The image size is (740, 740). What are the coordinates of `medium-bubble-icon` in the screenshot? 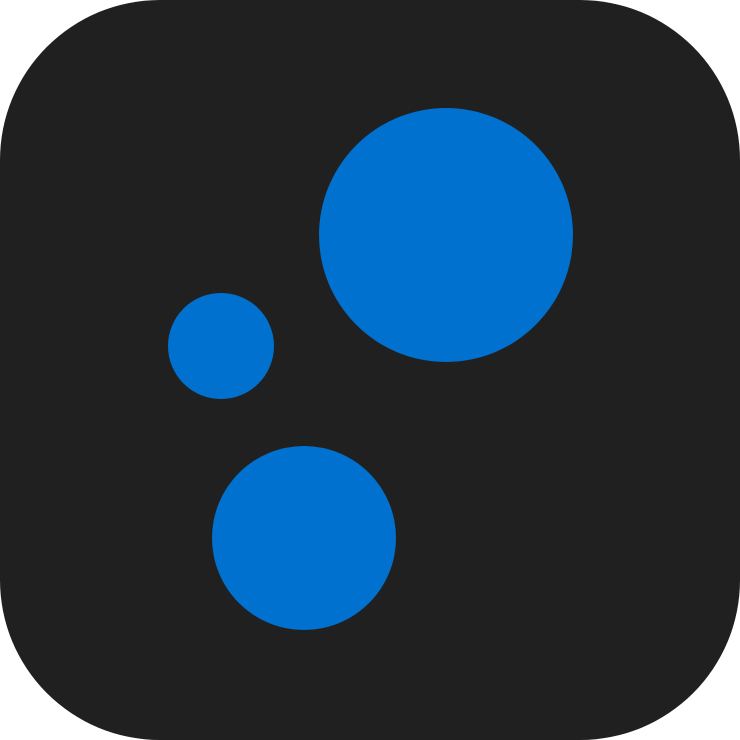 It's located at (304, 538).